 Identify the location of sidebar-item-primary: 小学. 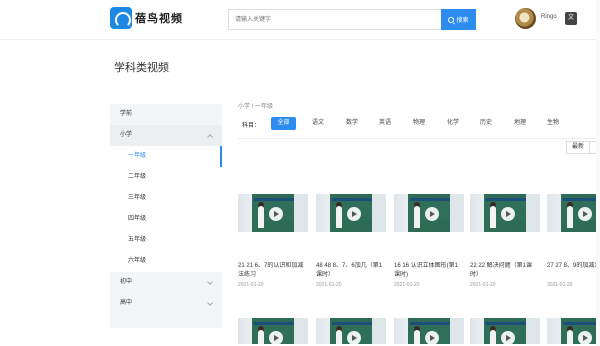
(166, 135).